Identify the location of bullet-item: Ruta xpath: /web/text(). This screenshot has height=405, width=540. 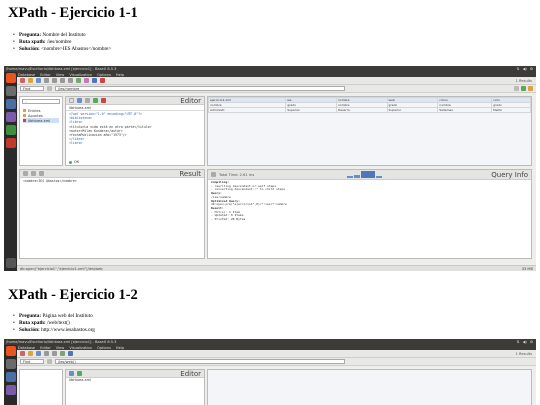
(54, 323).